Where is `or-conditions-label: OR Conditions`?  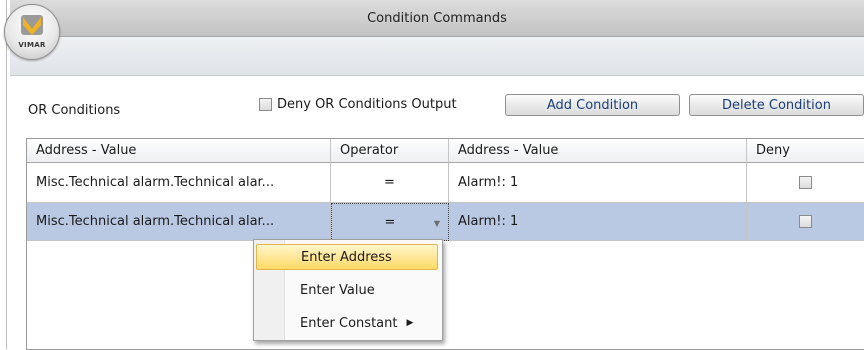 or-conditions-label: OR Conditions is located at coordinates (74, 110).